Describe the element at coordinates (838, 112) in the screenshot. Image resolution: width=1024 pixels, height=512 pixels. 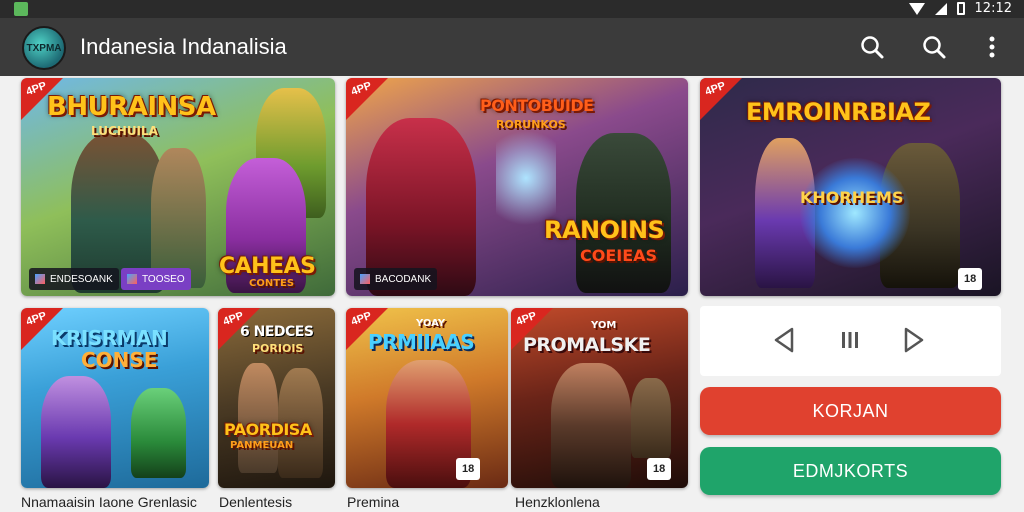
I see `game-logo-title: EMROINRBIAZ` at that location.